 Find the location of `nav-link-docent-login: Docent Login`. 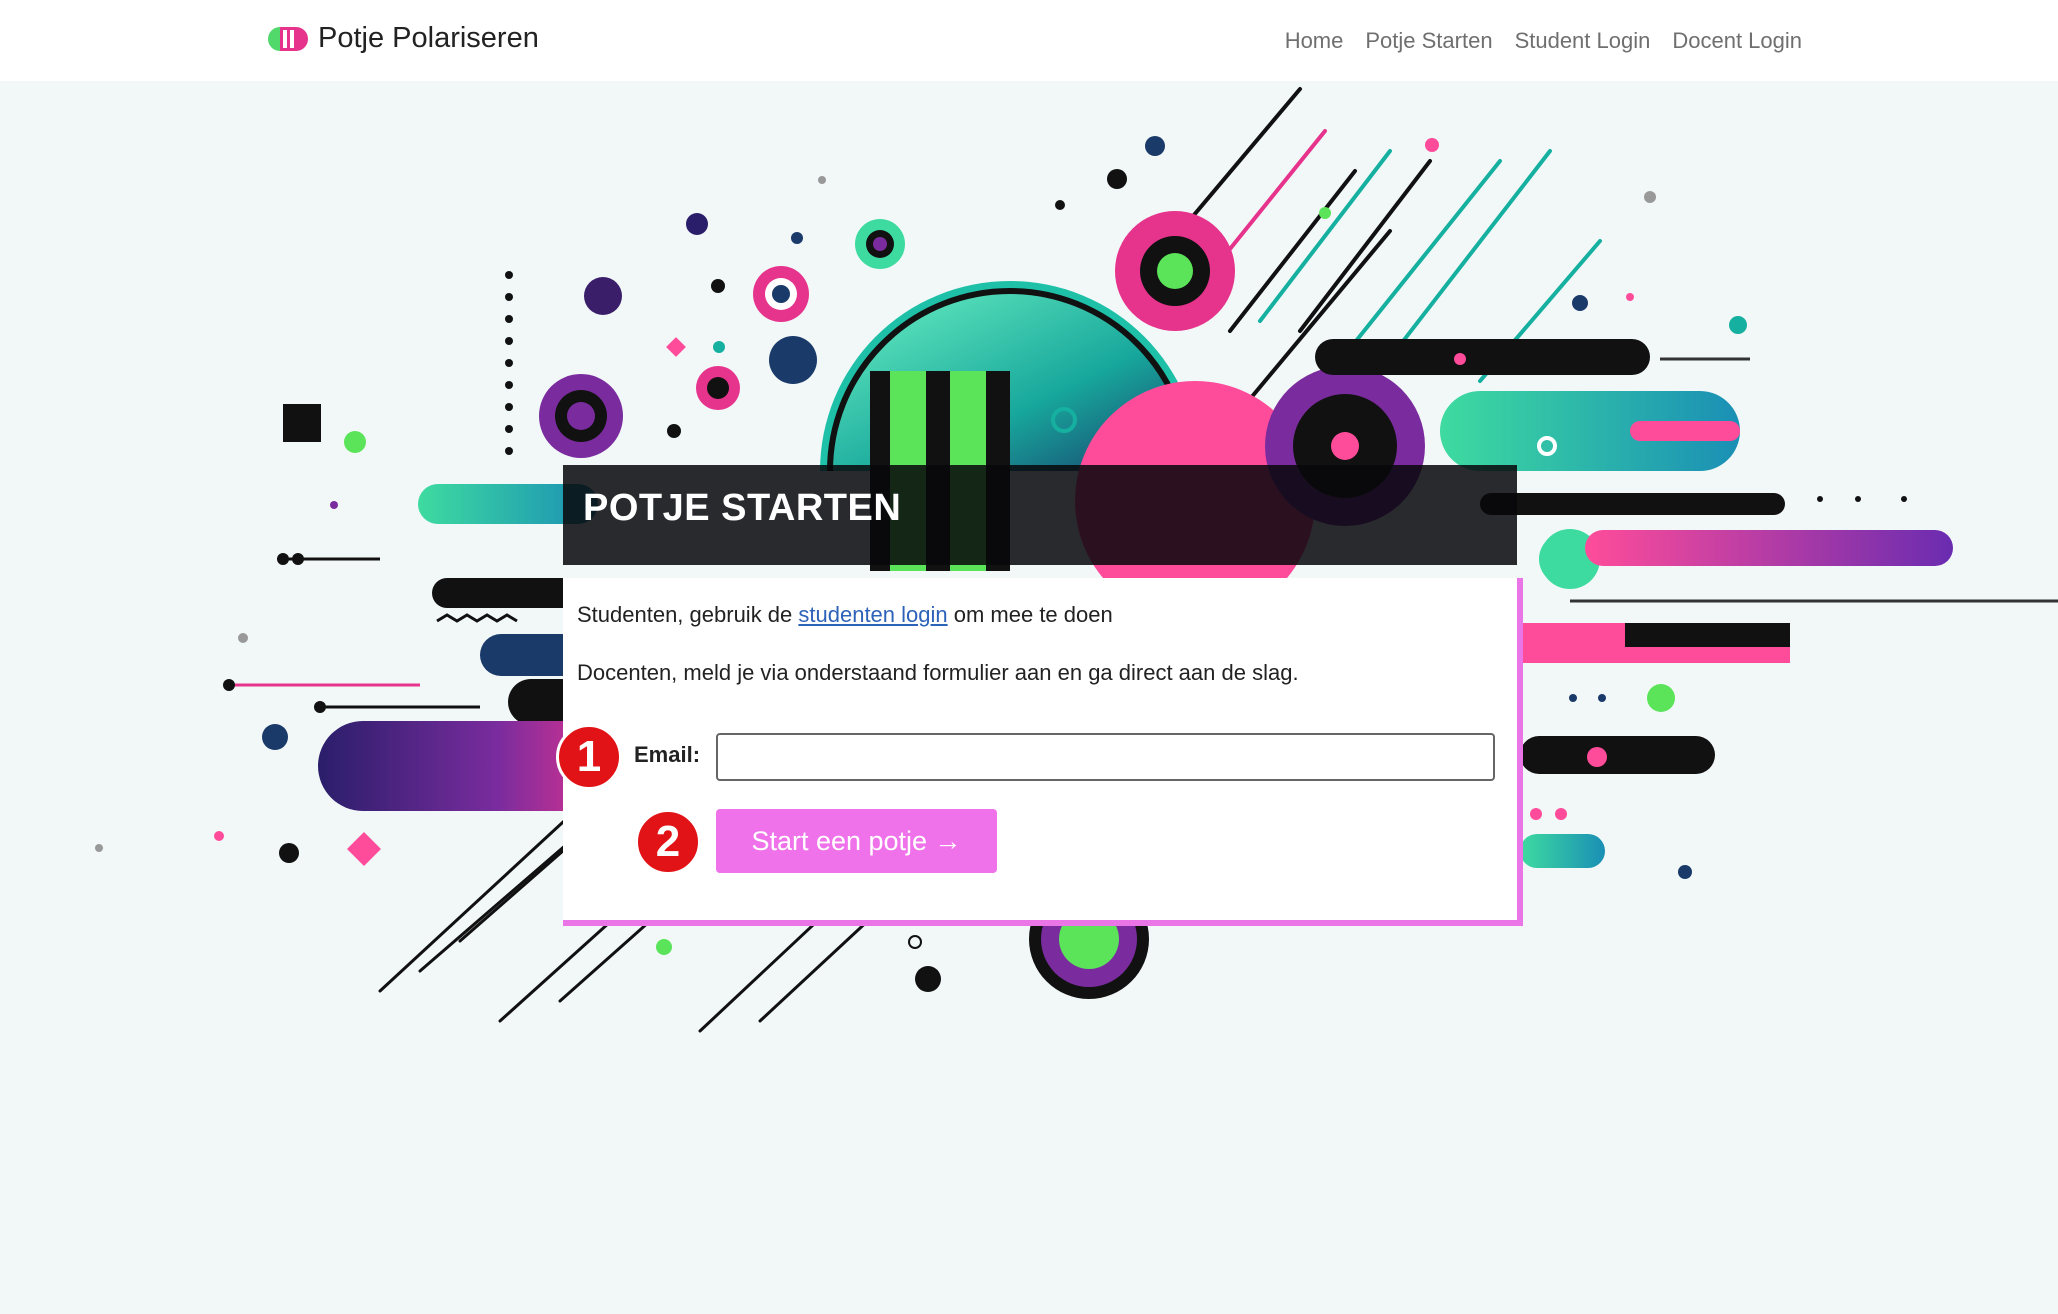

nav-link-docent-login: Docent Login is located at coordinates (1737, 41).